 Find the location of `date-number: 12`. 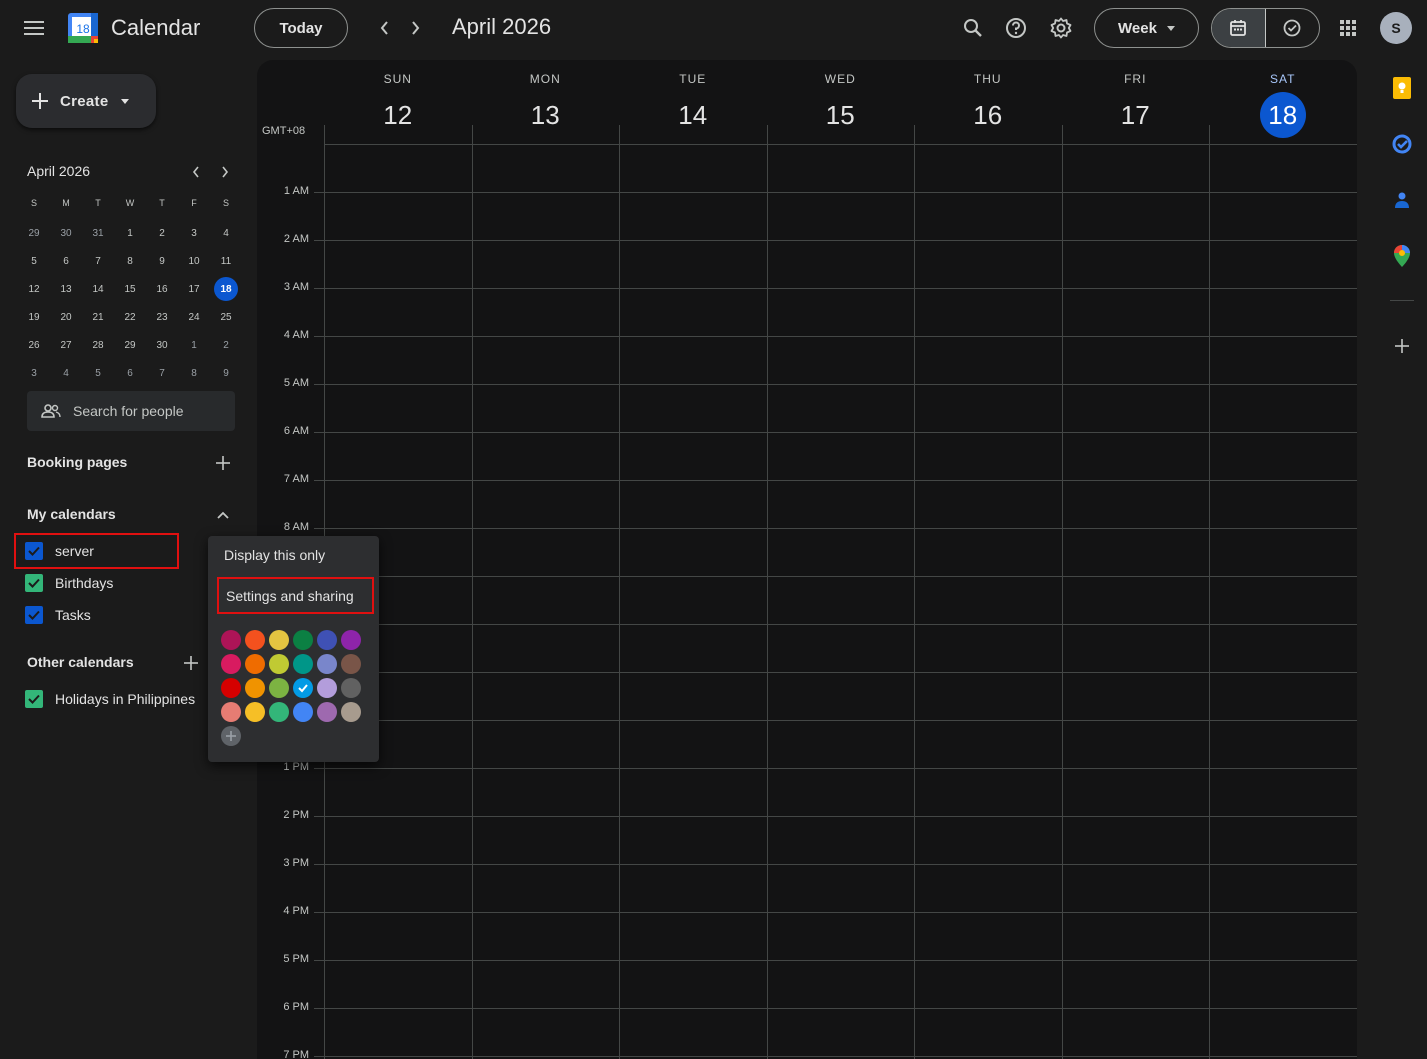

date-number: 12 is located at coordinates (398, 115).